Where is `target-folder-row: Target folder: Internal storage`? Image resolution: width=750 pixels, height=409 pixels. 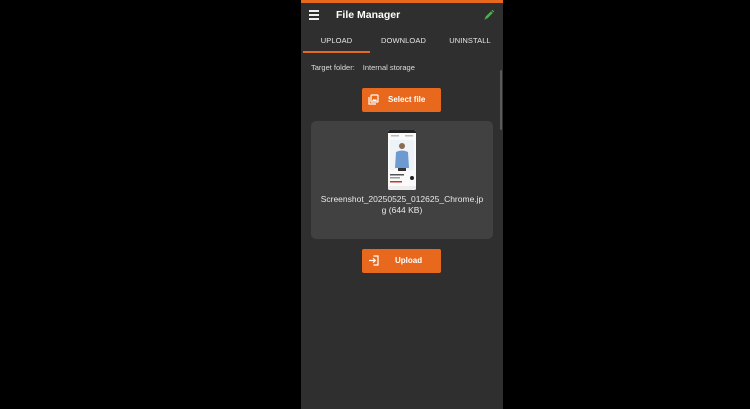
target-folder-row: Target folder: Internal storage is located at coordinates (363, 67).